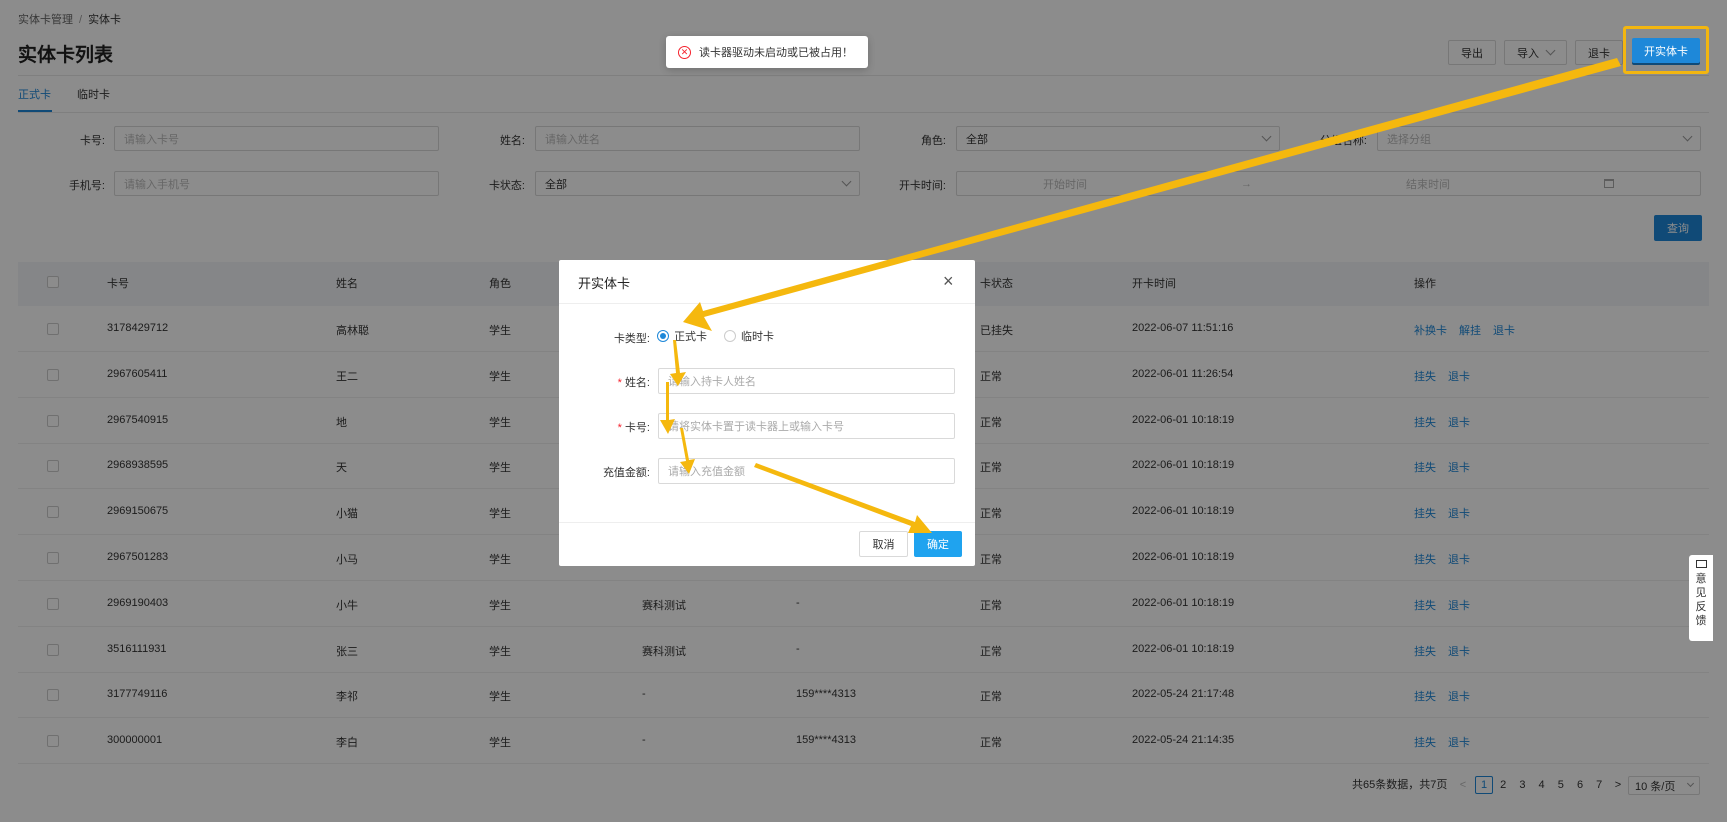 Image resolution: width=1727 pixels, height=822 pixels. Describe the element at coordinates (767, 303) in the screenshot. I see `modal-header-divider` at that location.